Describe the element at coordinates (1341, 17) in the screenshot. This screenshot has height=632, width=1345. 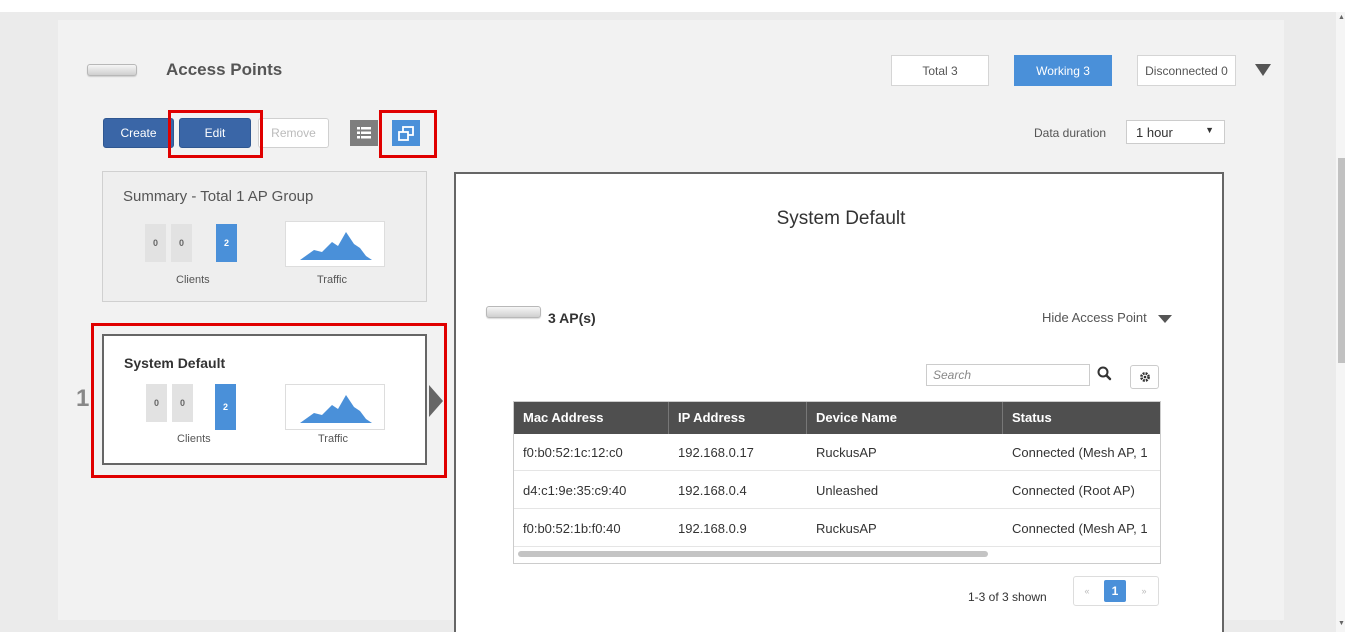
I see `scroll-up-icon: ▲` at that location.